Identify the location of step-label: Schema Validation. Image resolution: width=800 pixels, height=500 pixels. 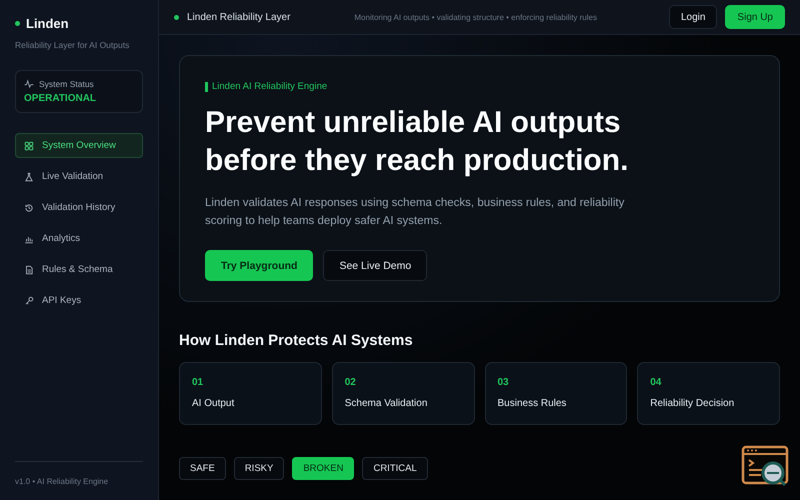
(386, 403).